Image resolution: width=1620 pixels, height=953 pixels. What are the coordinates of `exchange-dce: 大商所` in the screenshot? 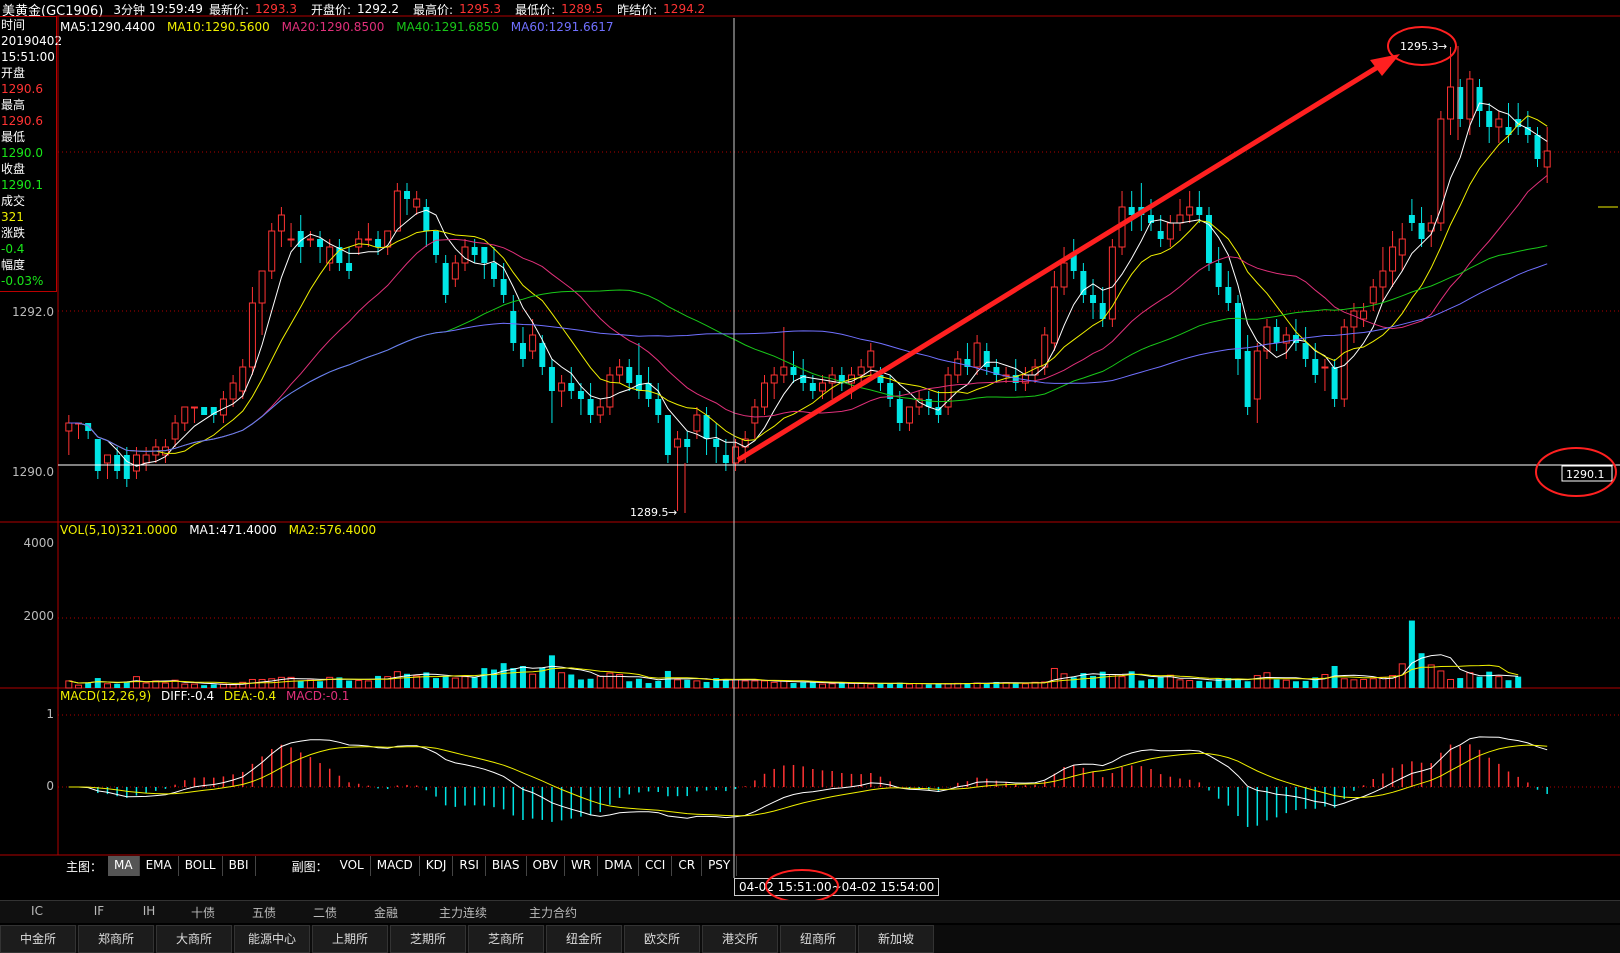 It's located at (194, 939).